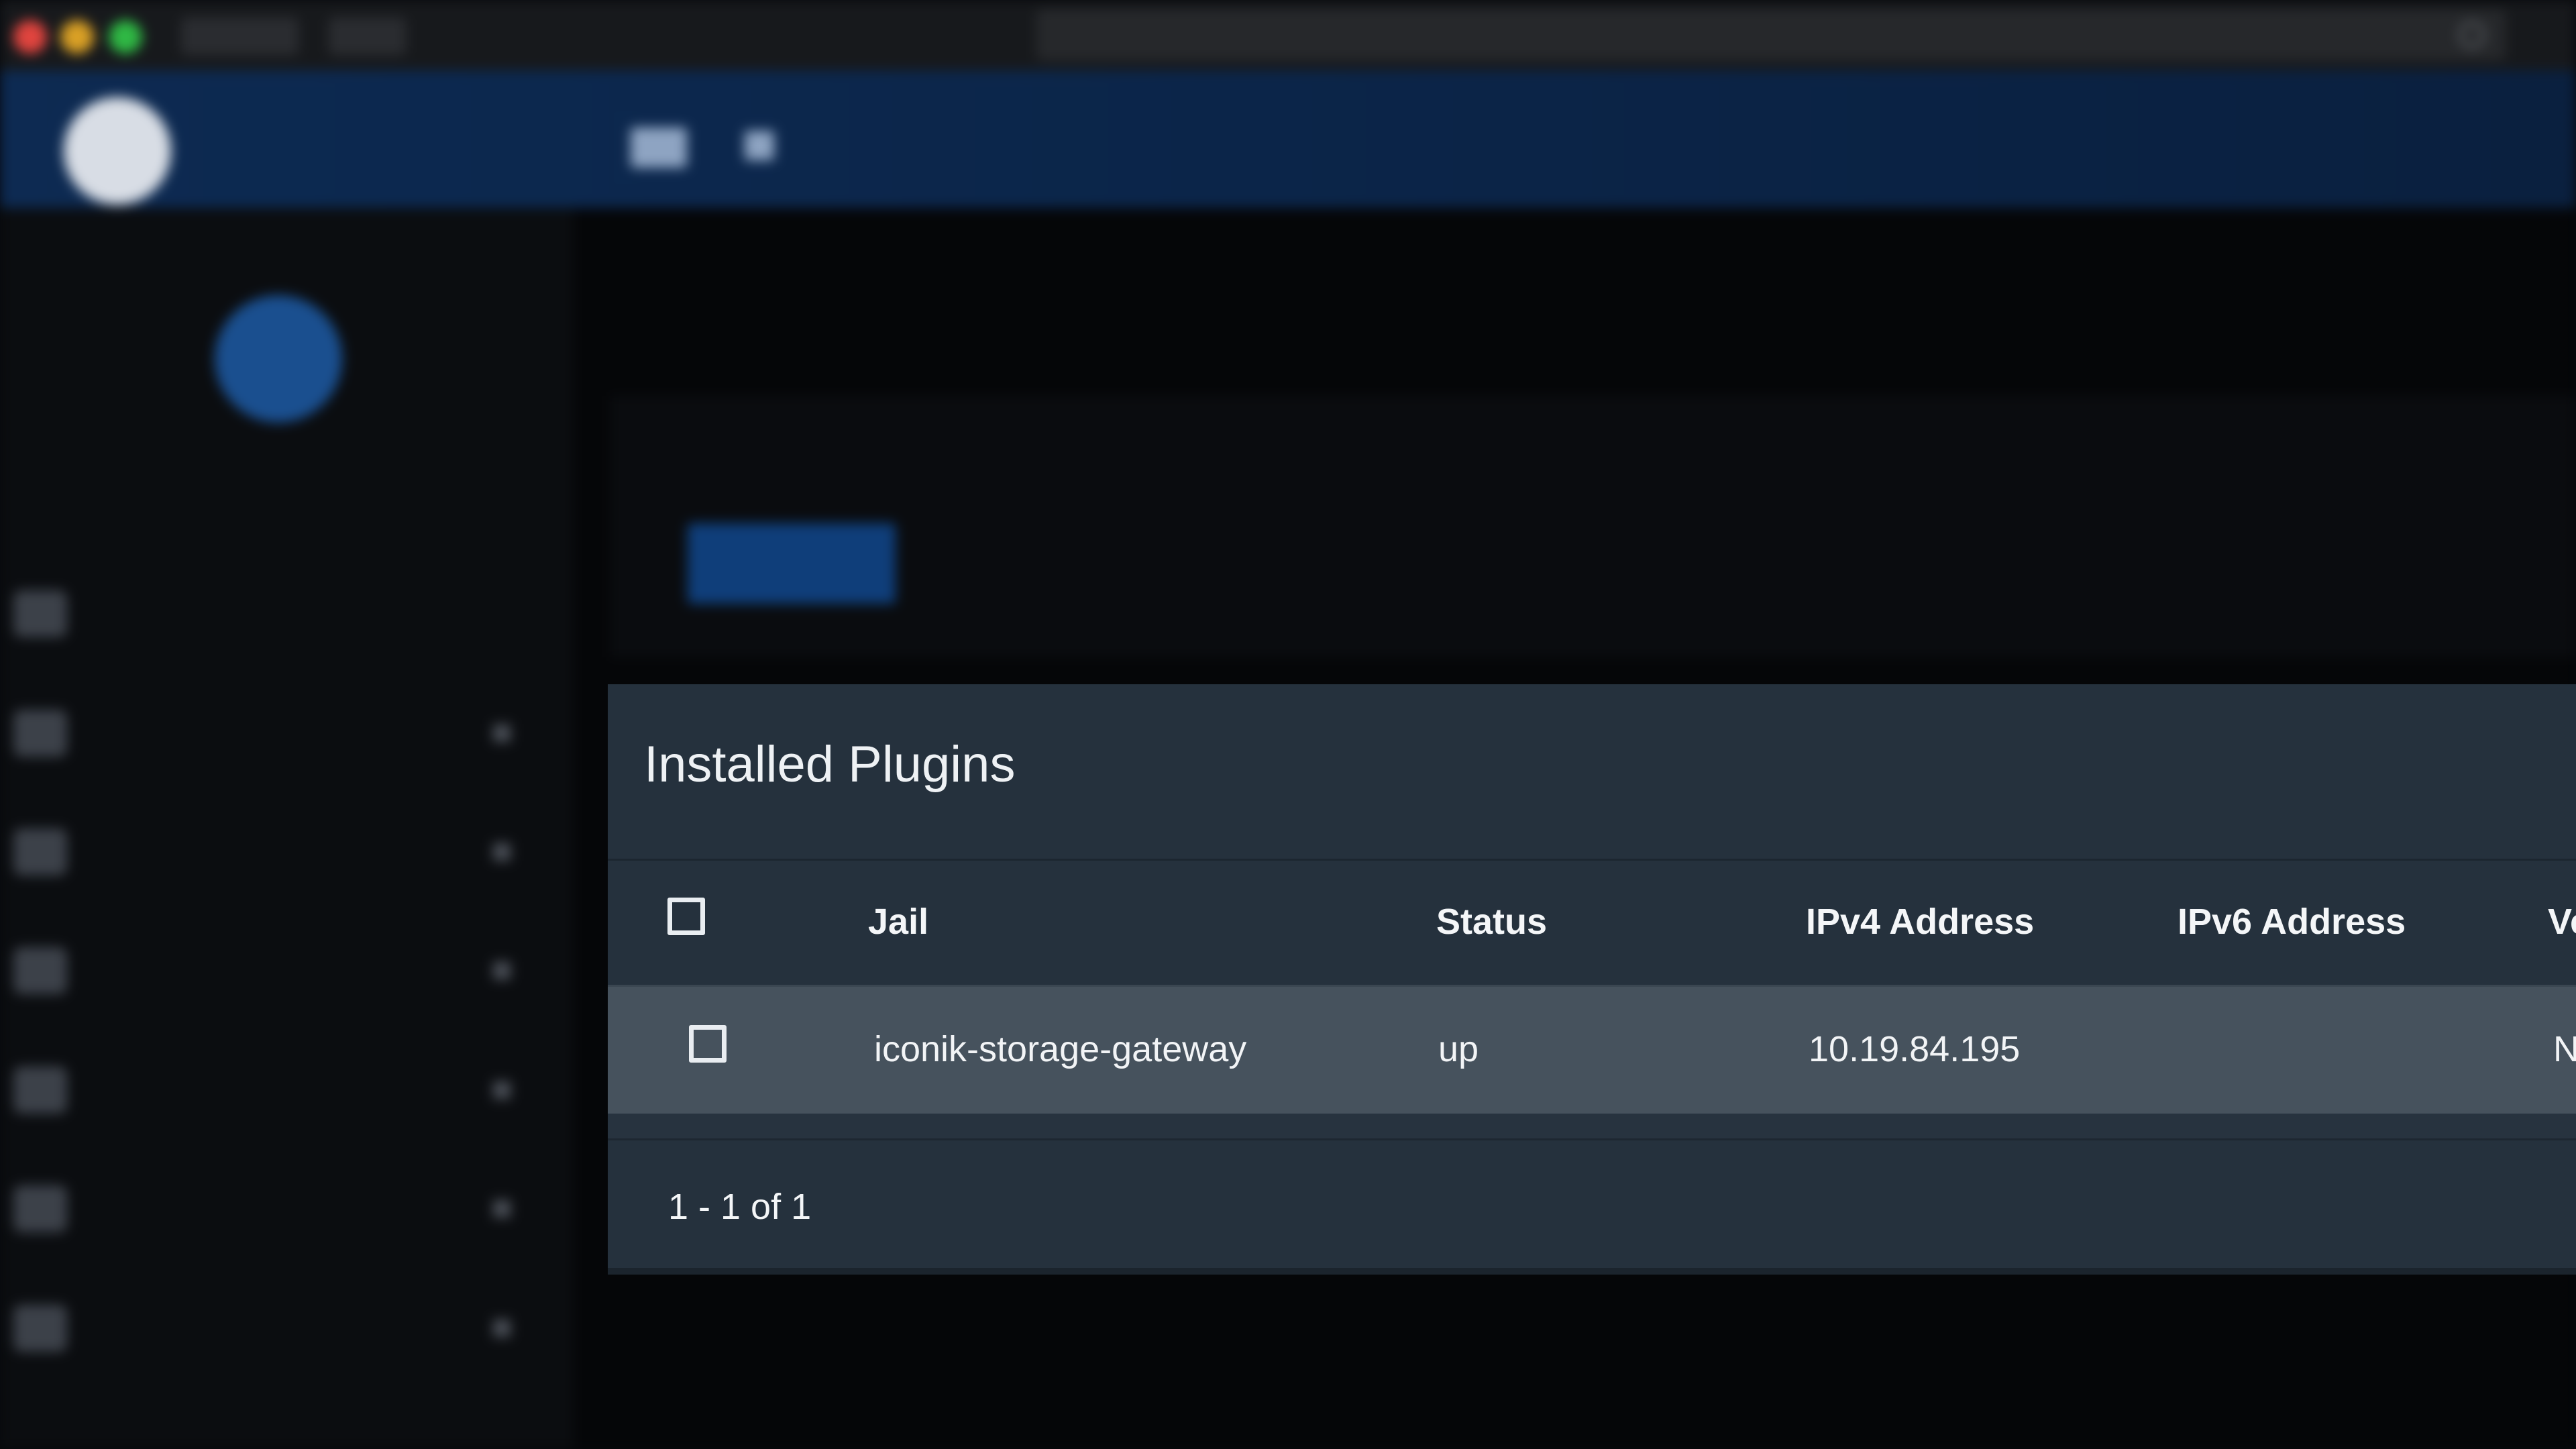  I want to click on cell-status: up, so click(1458, 1049).